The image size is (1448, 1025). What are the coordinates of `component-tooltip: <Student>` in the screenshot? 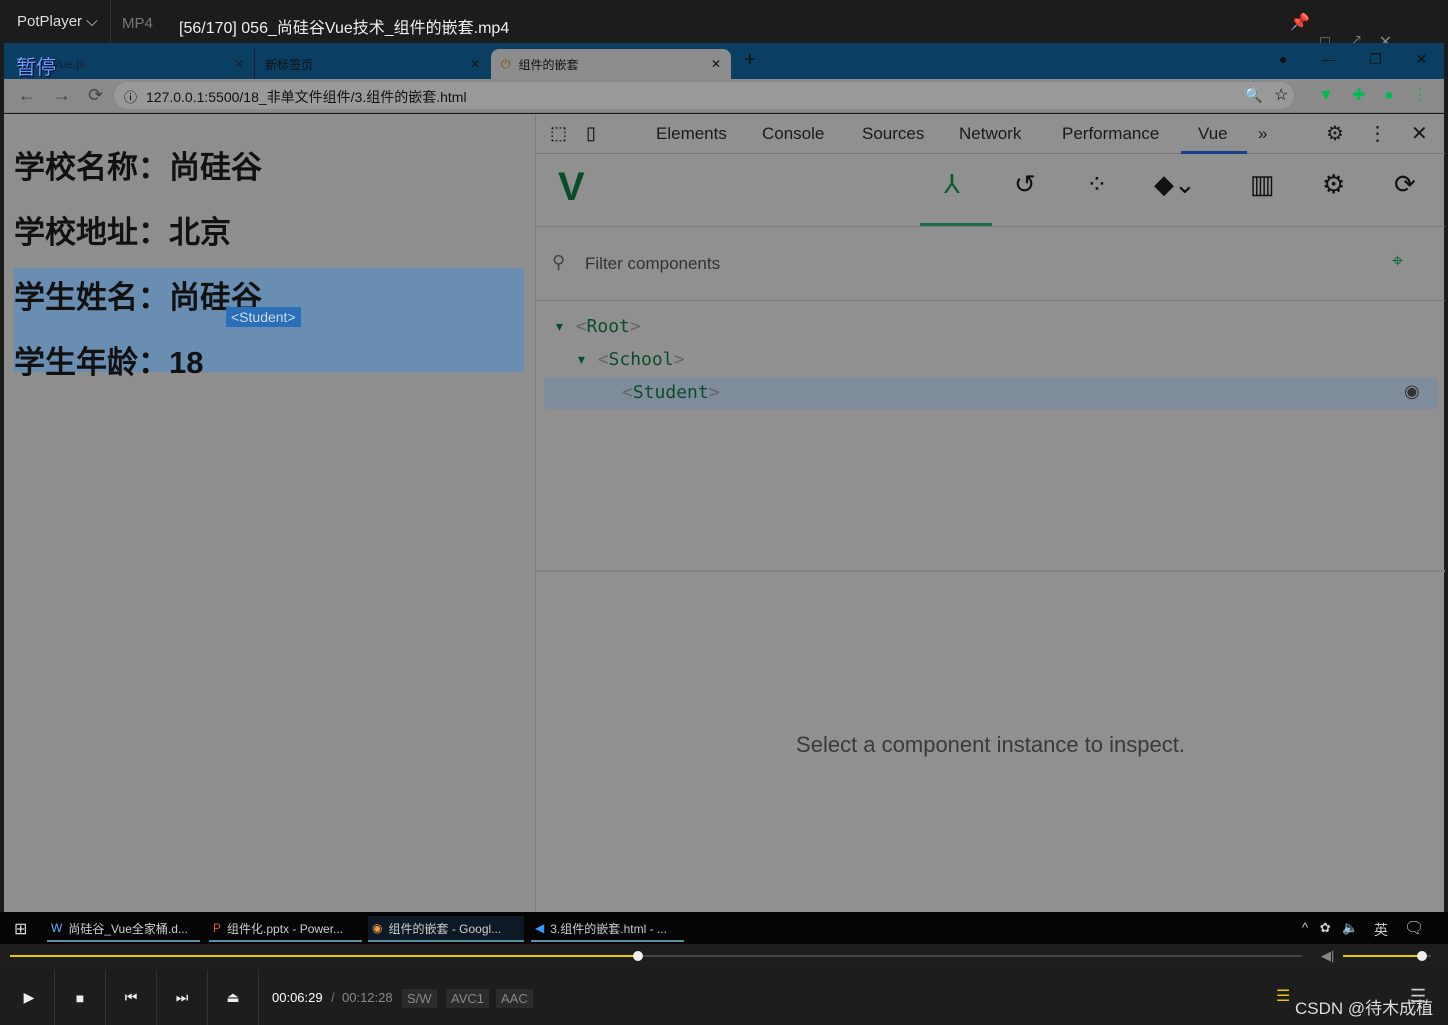 It's located at (263, 317).